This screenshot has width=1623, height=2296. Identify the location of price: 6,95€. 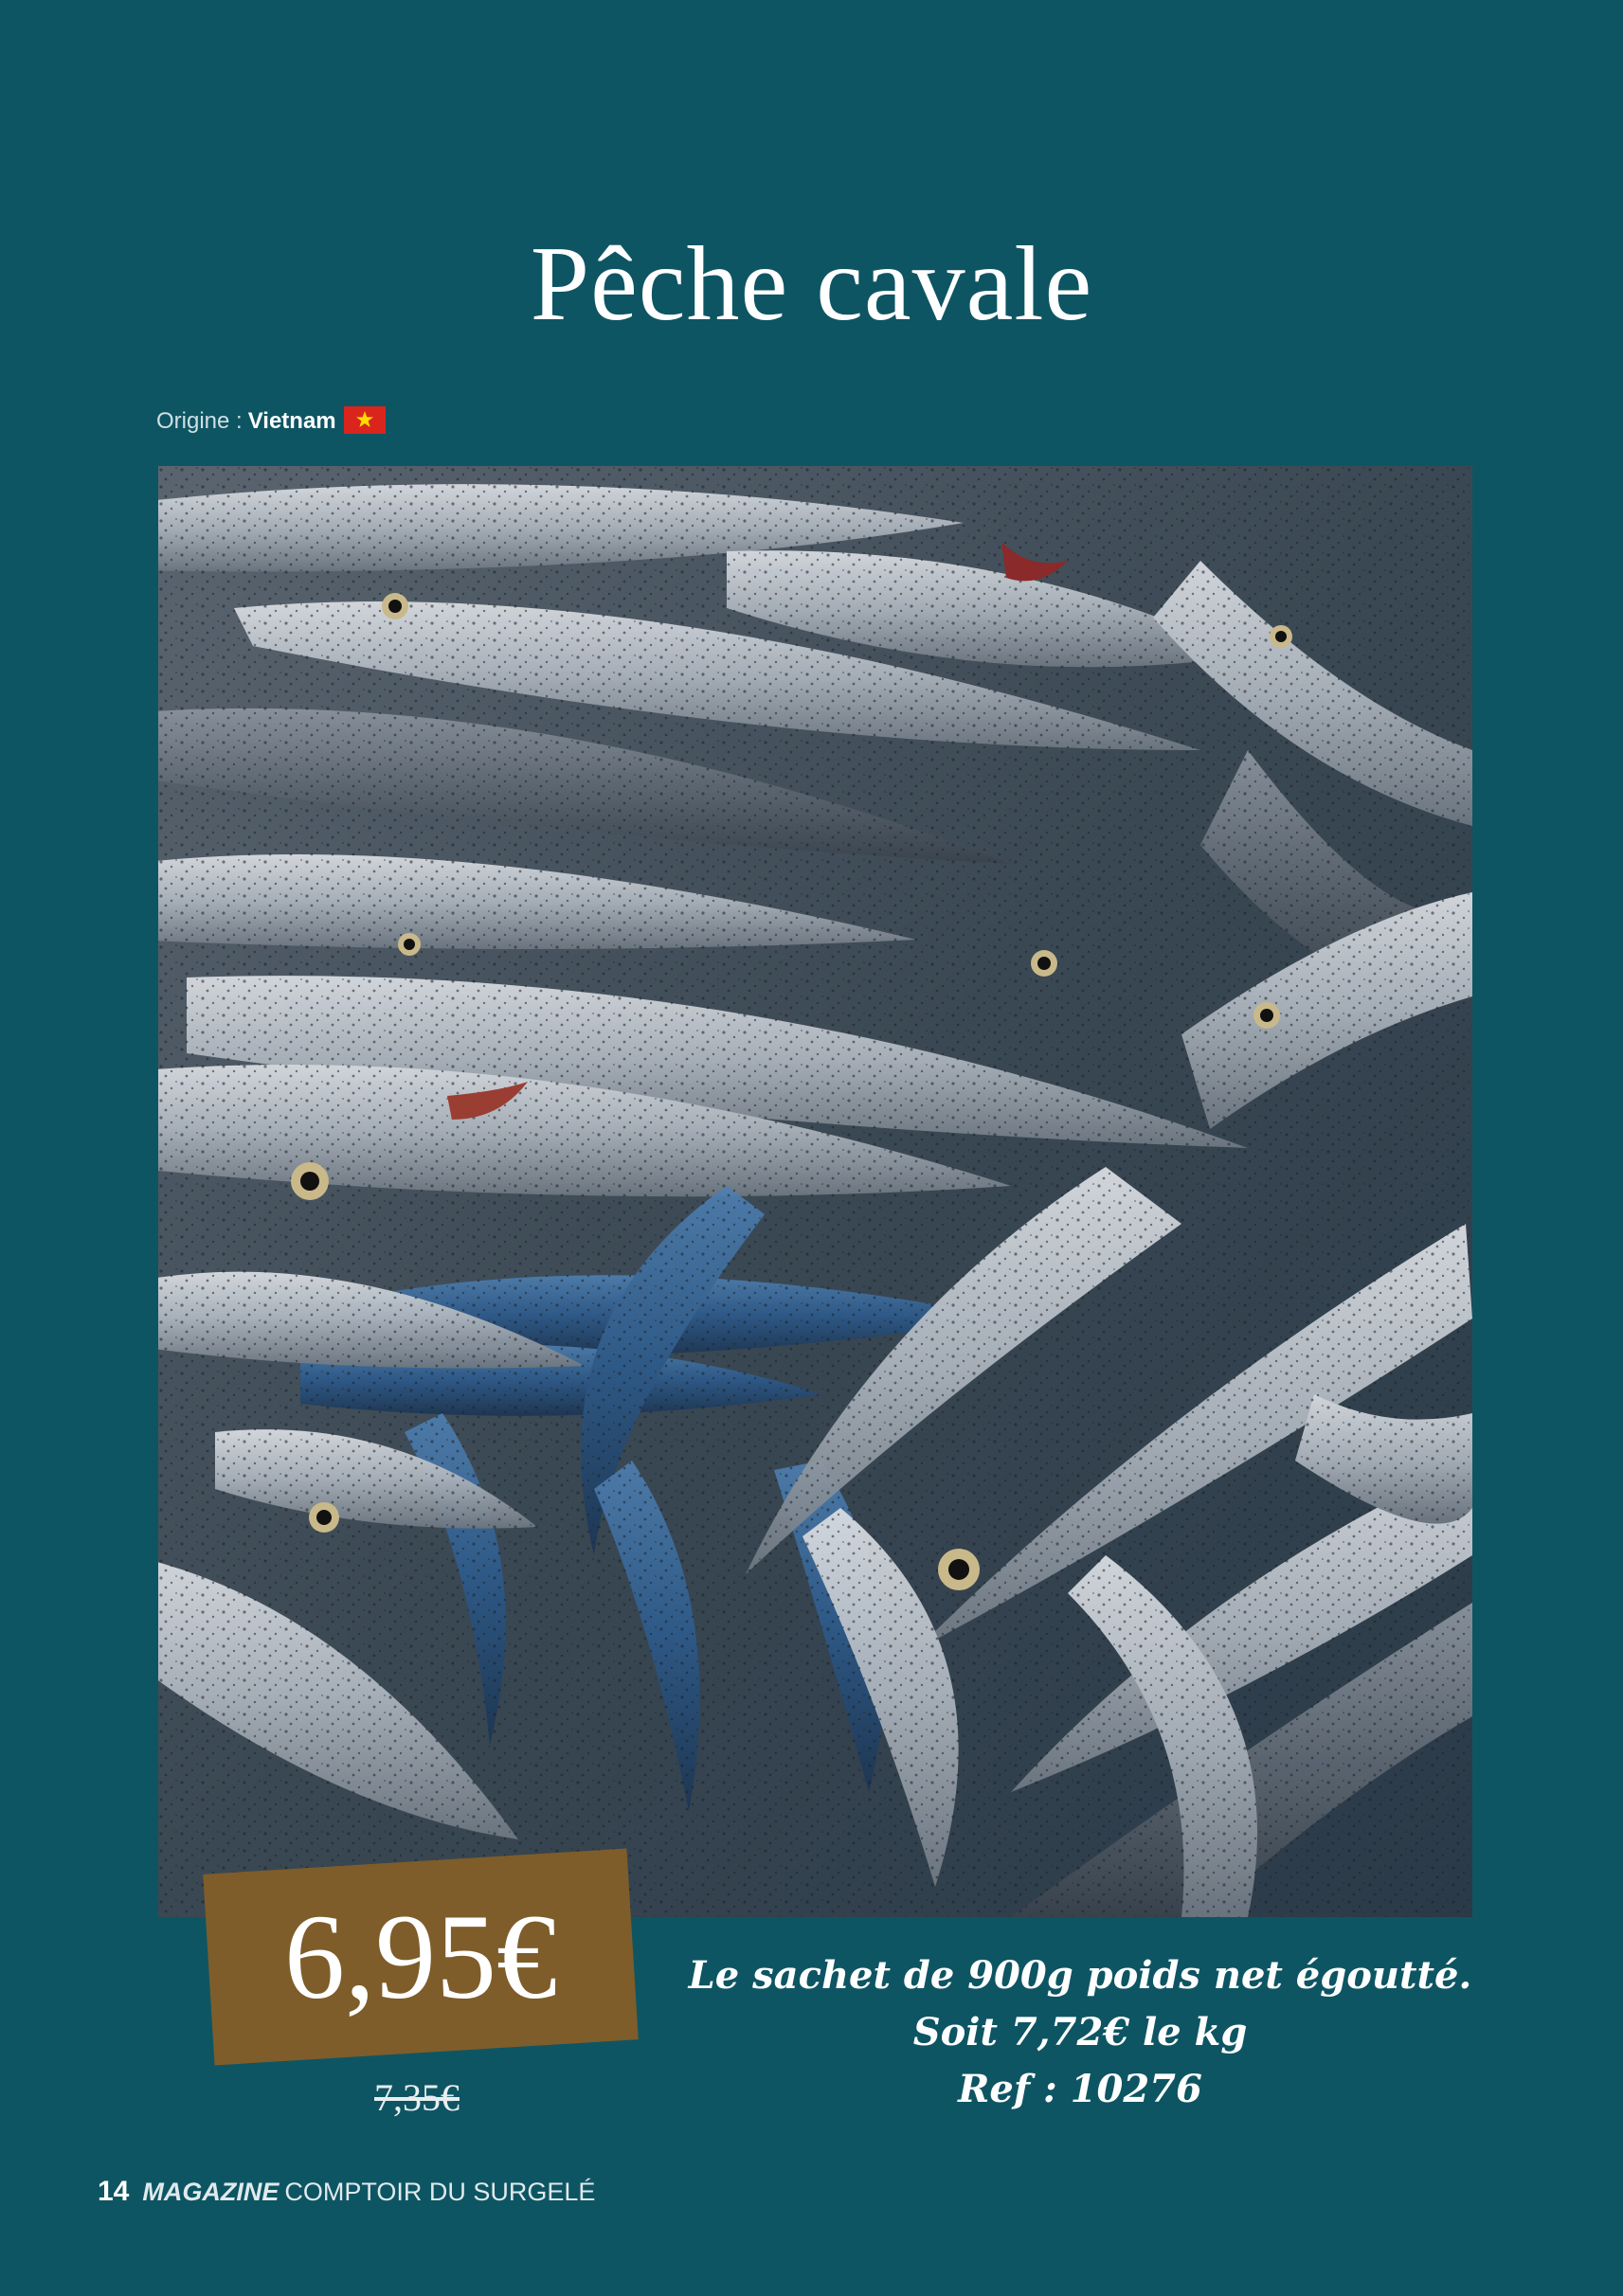
(420, 1957).